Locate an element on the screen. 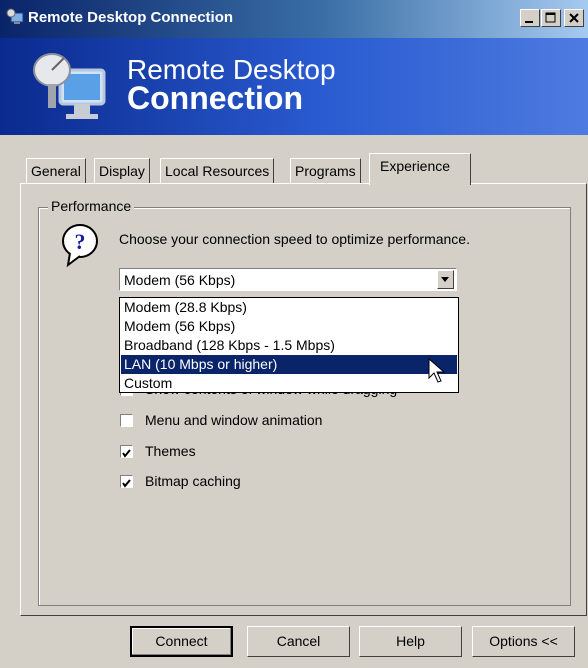  tab-general: General is located at coordinates (56, 171).